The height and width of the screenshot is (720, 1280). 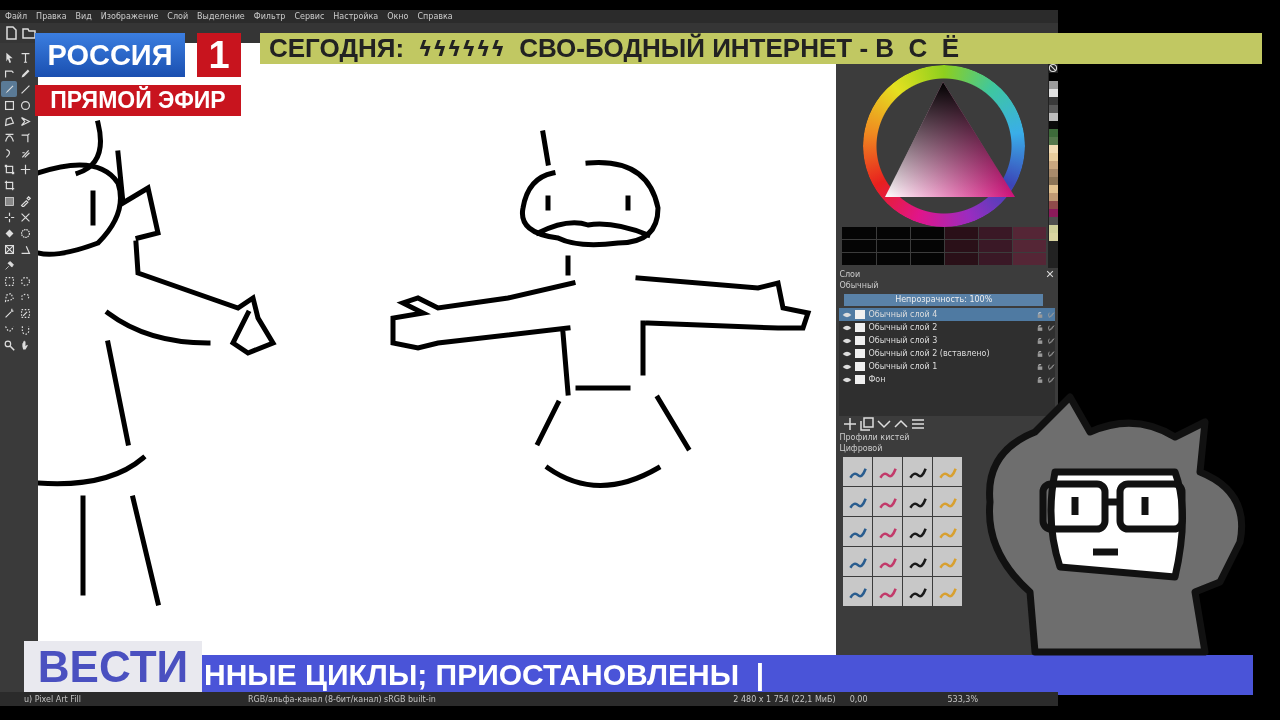 I want to click on duplicate-icon, so click(x=867, y=424).